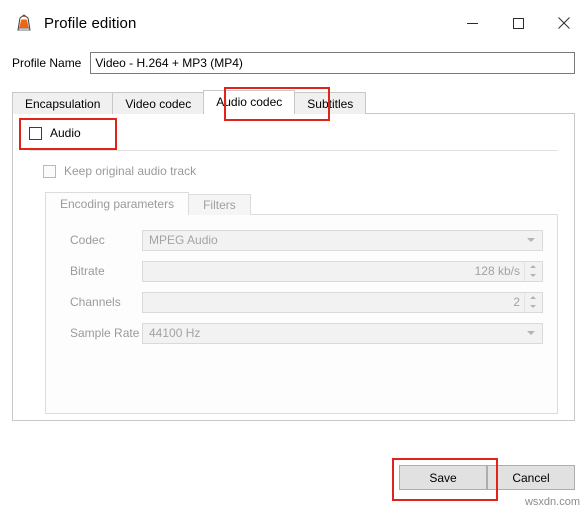  What do you see at coordinates (293, 23) in the screenshot?
I see `title-bar: Profile edition` at bounding box center [293, 23].